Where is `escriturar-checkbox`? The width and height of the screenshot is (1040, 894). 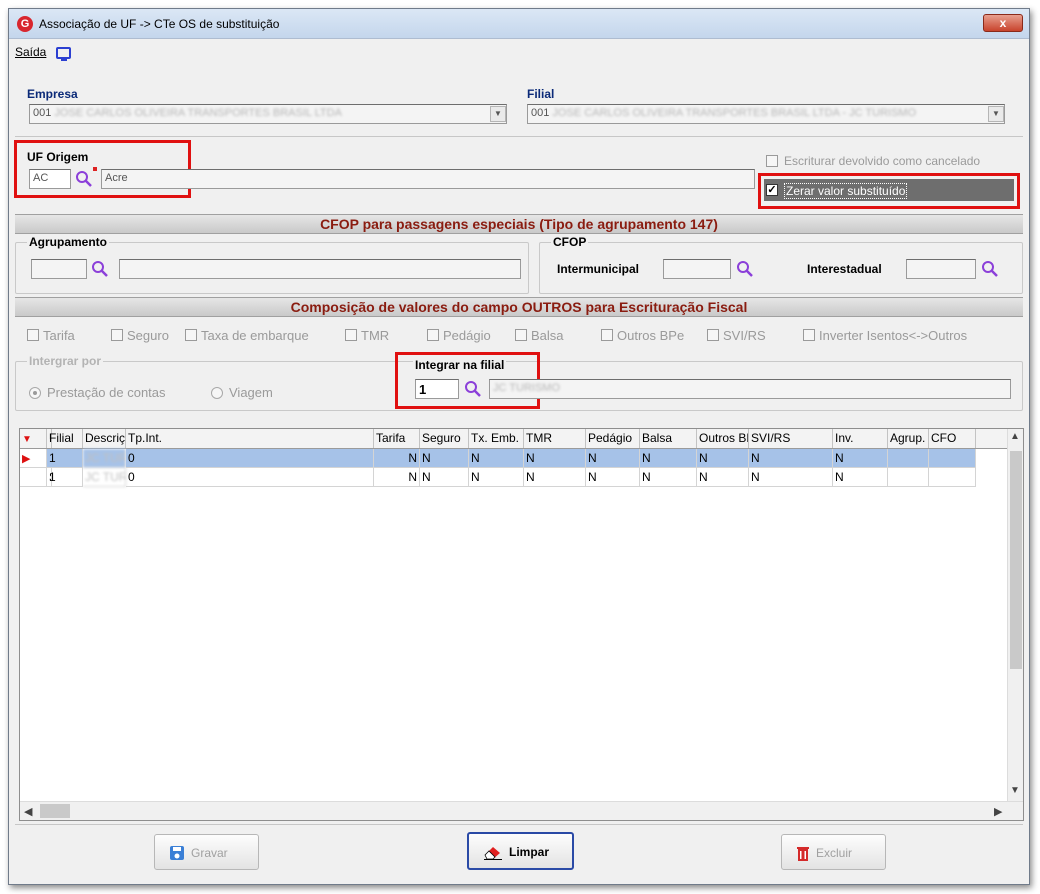
escriturar-checkbox is located at coordinates (772, 161).